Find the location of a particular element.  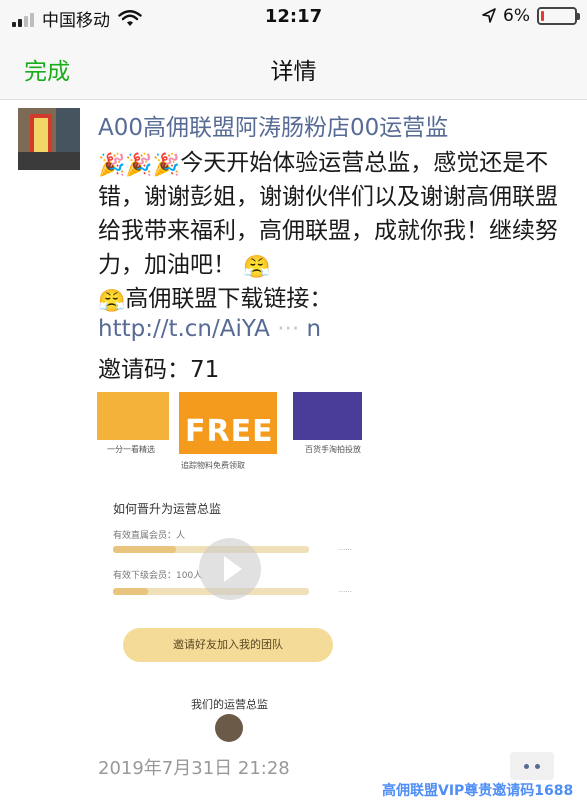

invite-value: 71 is located at coordinates (205, 370).